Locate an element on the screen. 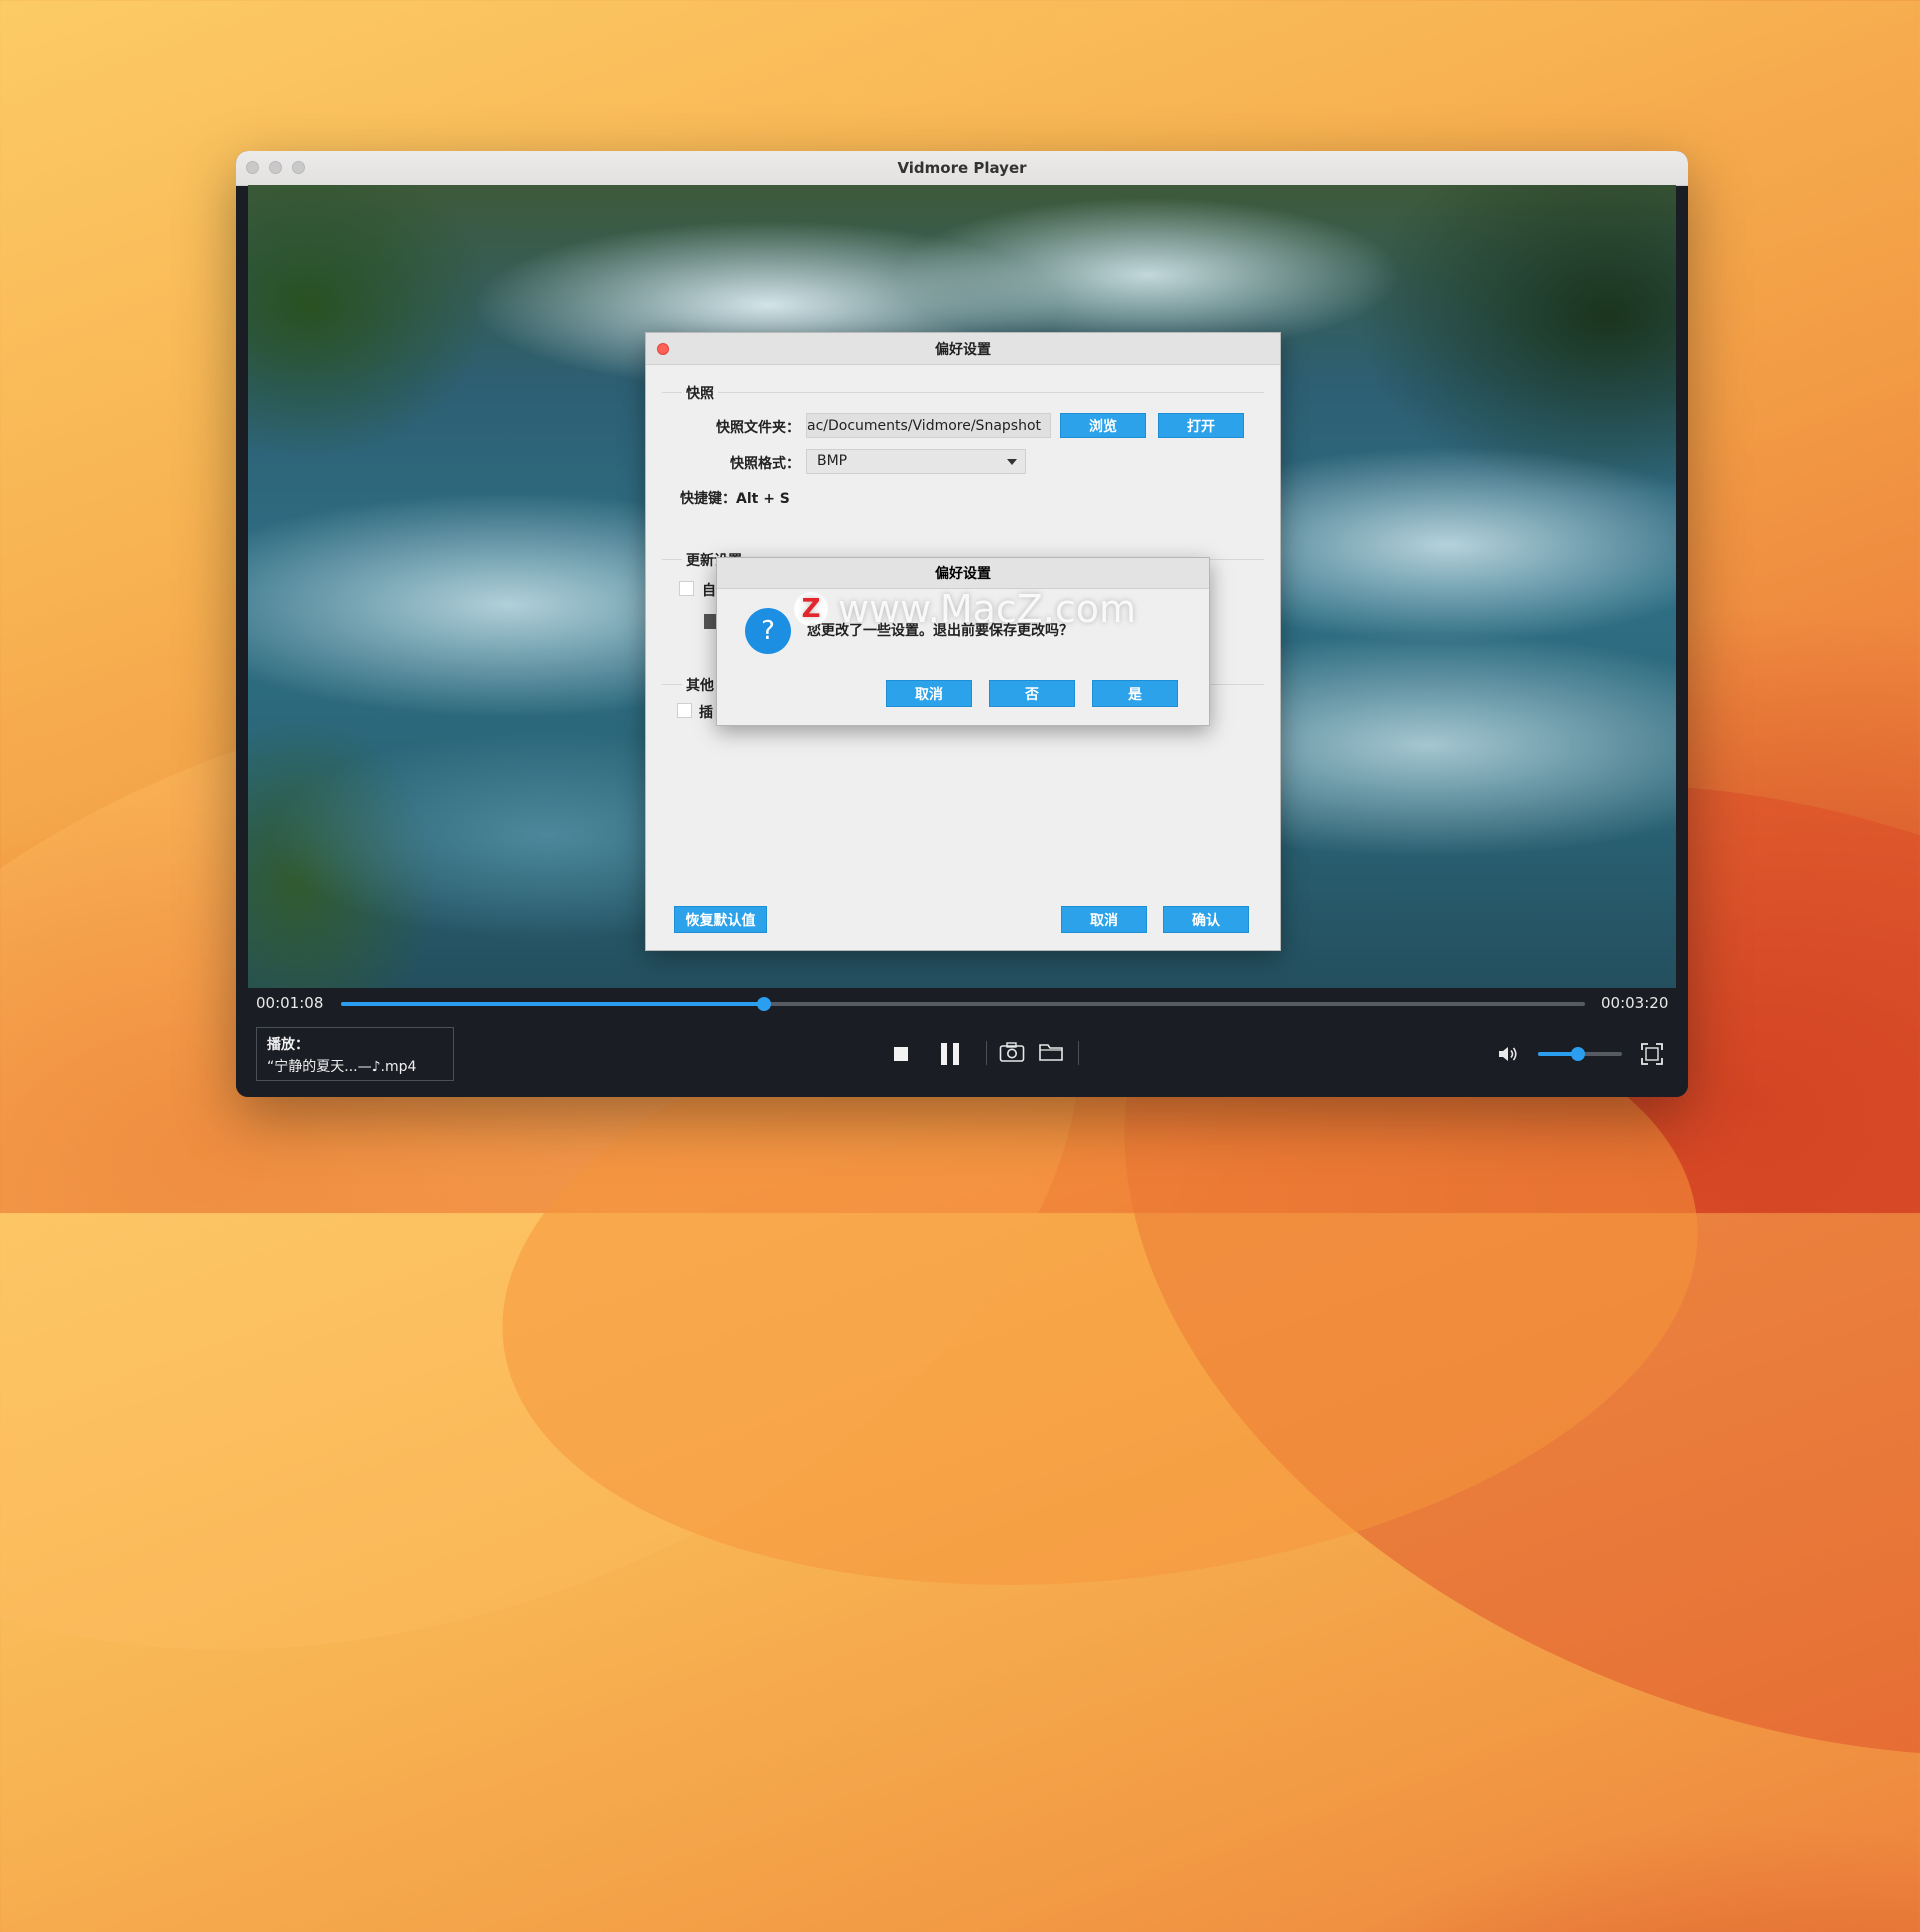  now-playing-label: 播放： is located at coordinates (288, 1045).